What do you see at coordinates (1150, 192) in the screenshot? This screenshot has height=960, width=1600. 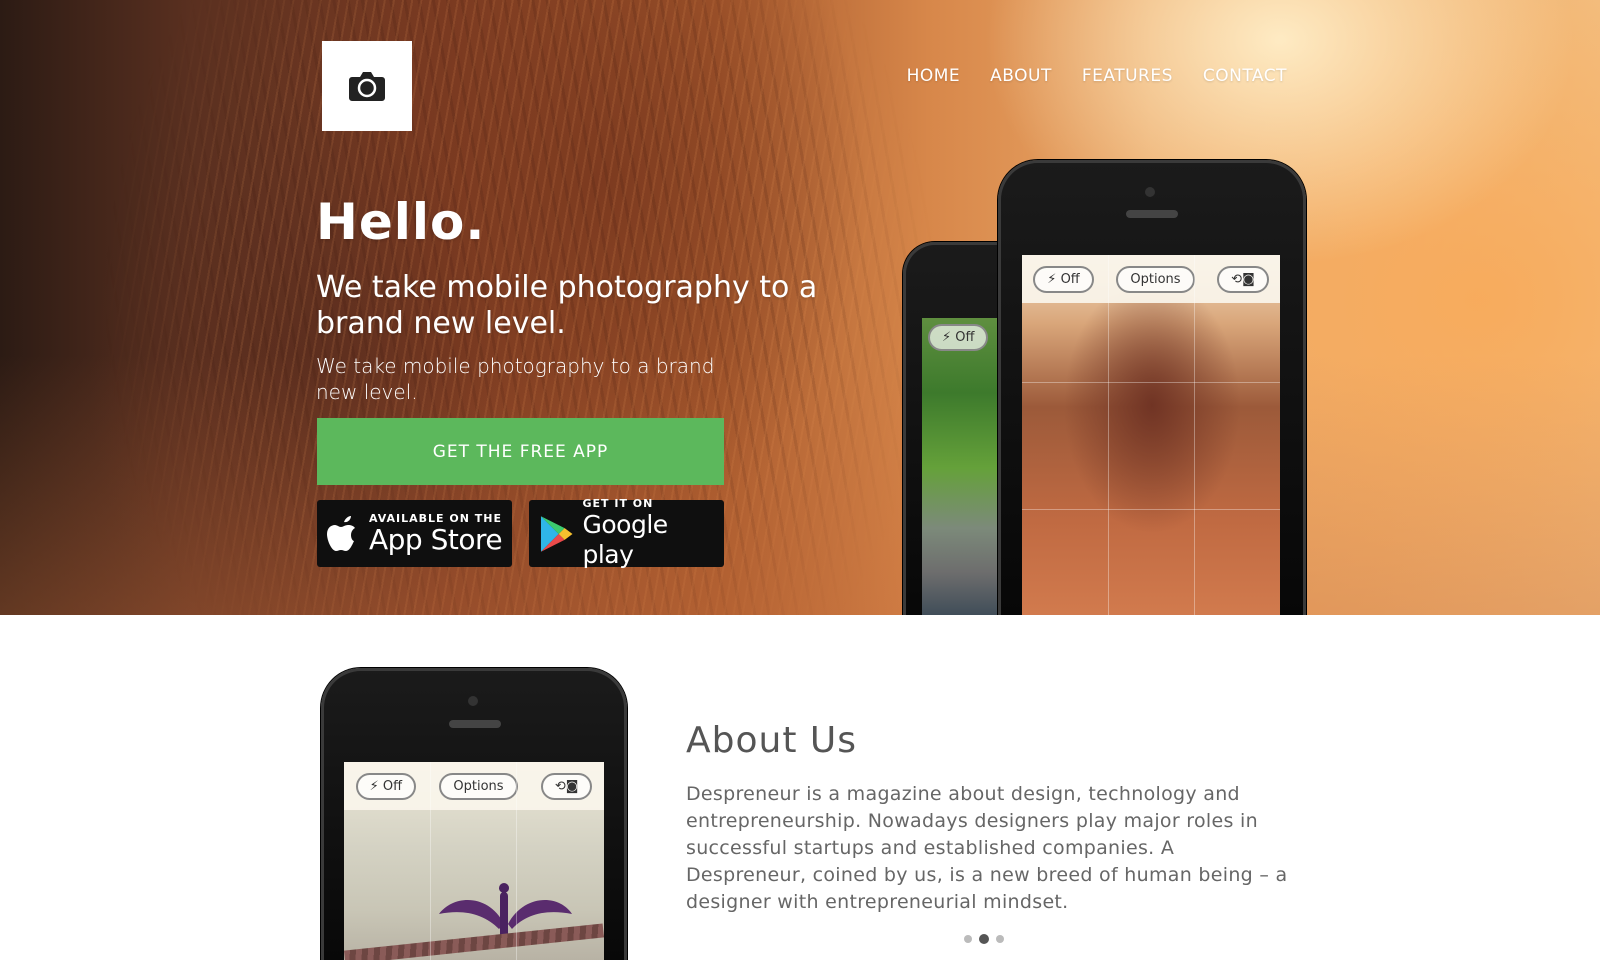 I see `phone-front-camera` at bounding box center [1150, 192].